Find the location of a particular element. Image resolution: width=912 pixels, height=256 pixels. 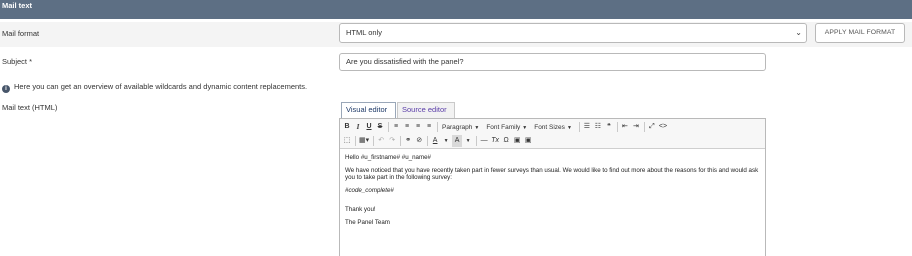

subject-label: Subject * is located at coordinates (17, 61).